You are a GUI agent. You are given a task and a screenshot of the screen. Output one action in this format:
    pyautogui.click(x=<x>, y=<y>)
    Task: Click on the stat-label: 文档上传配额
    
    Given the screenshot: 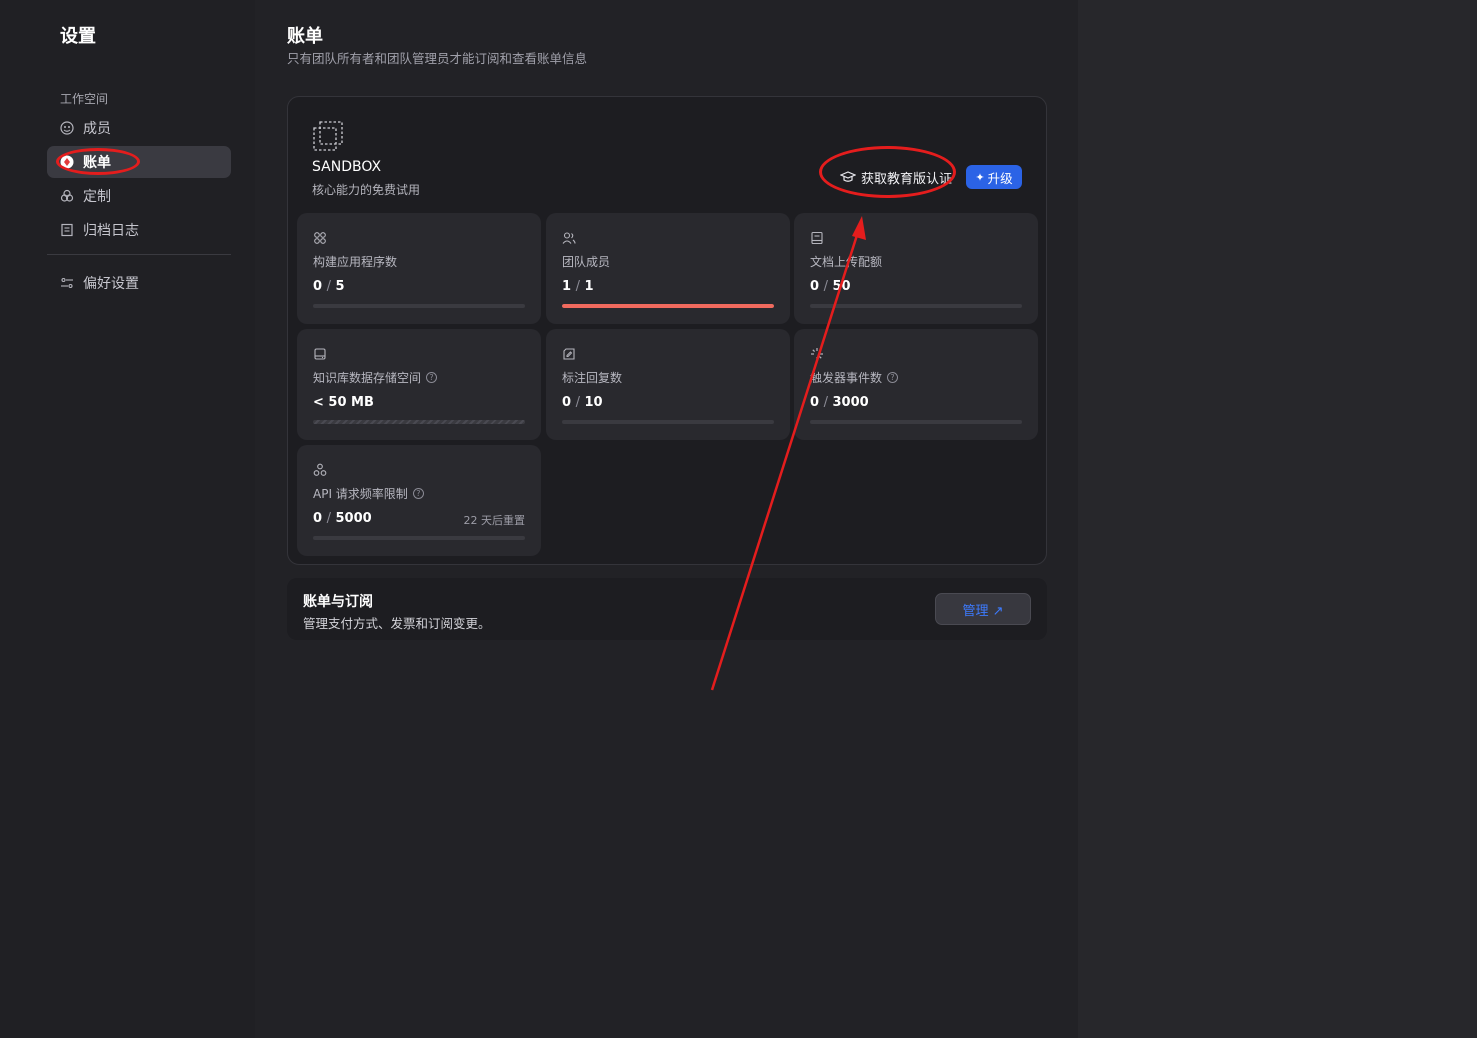 What is the action you would take?
    pyautogui.click(x=846, y=262)
    